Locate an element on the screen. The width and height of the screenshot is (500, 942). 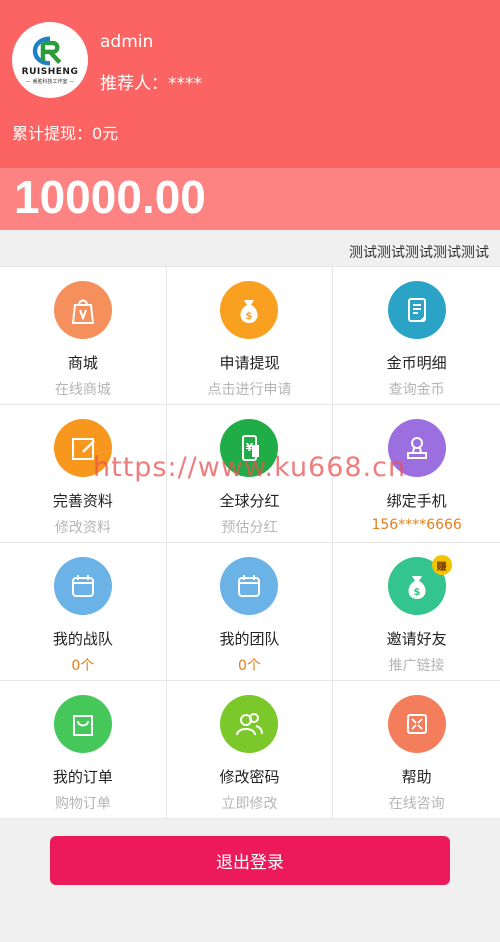
menu-item-title: 金币明细 is located at coordinates (416, 363).